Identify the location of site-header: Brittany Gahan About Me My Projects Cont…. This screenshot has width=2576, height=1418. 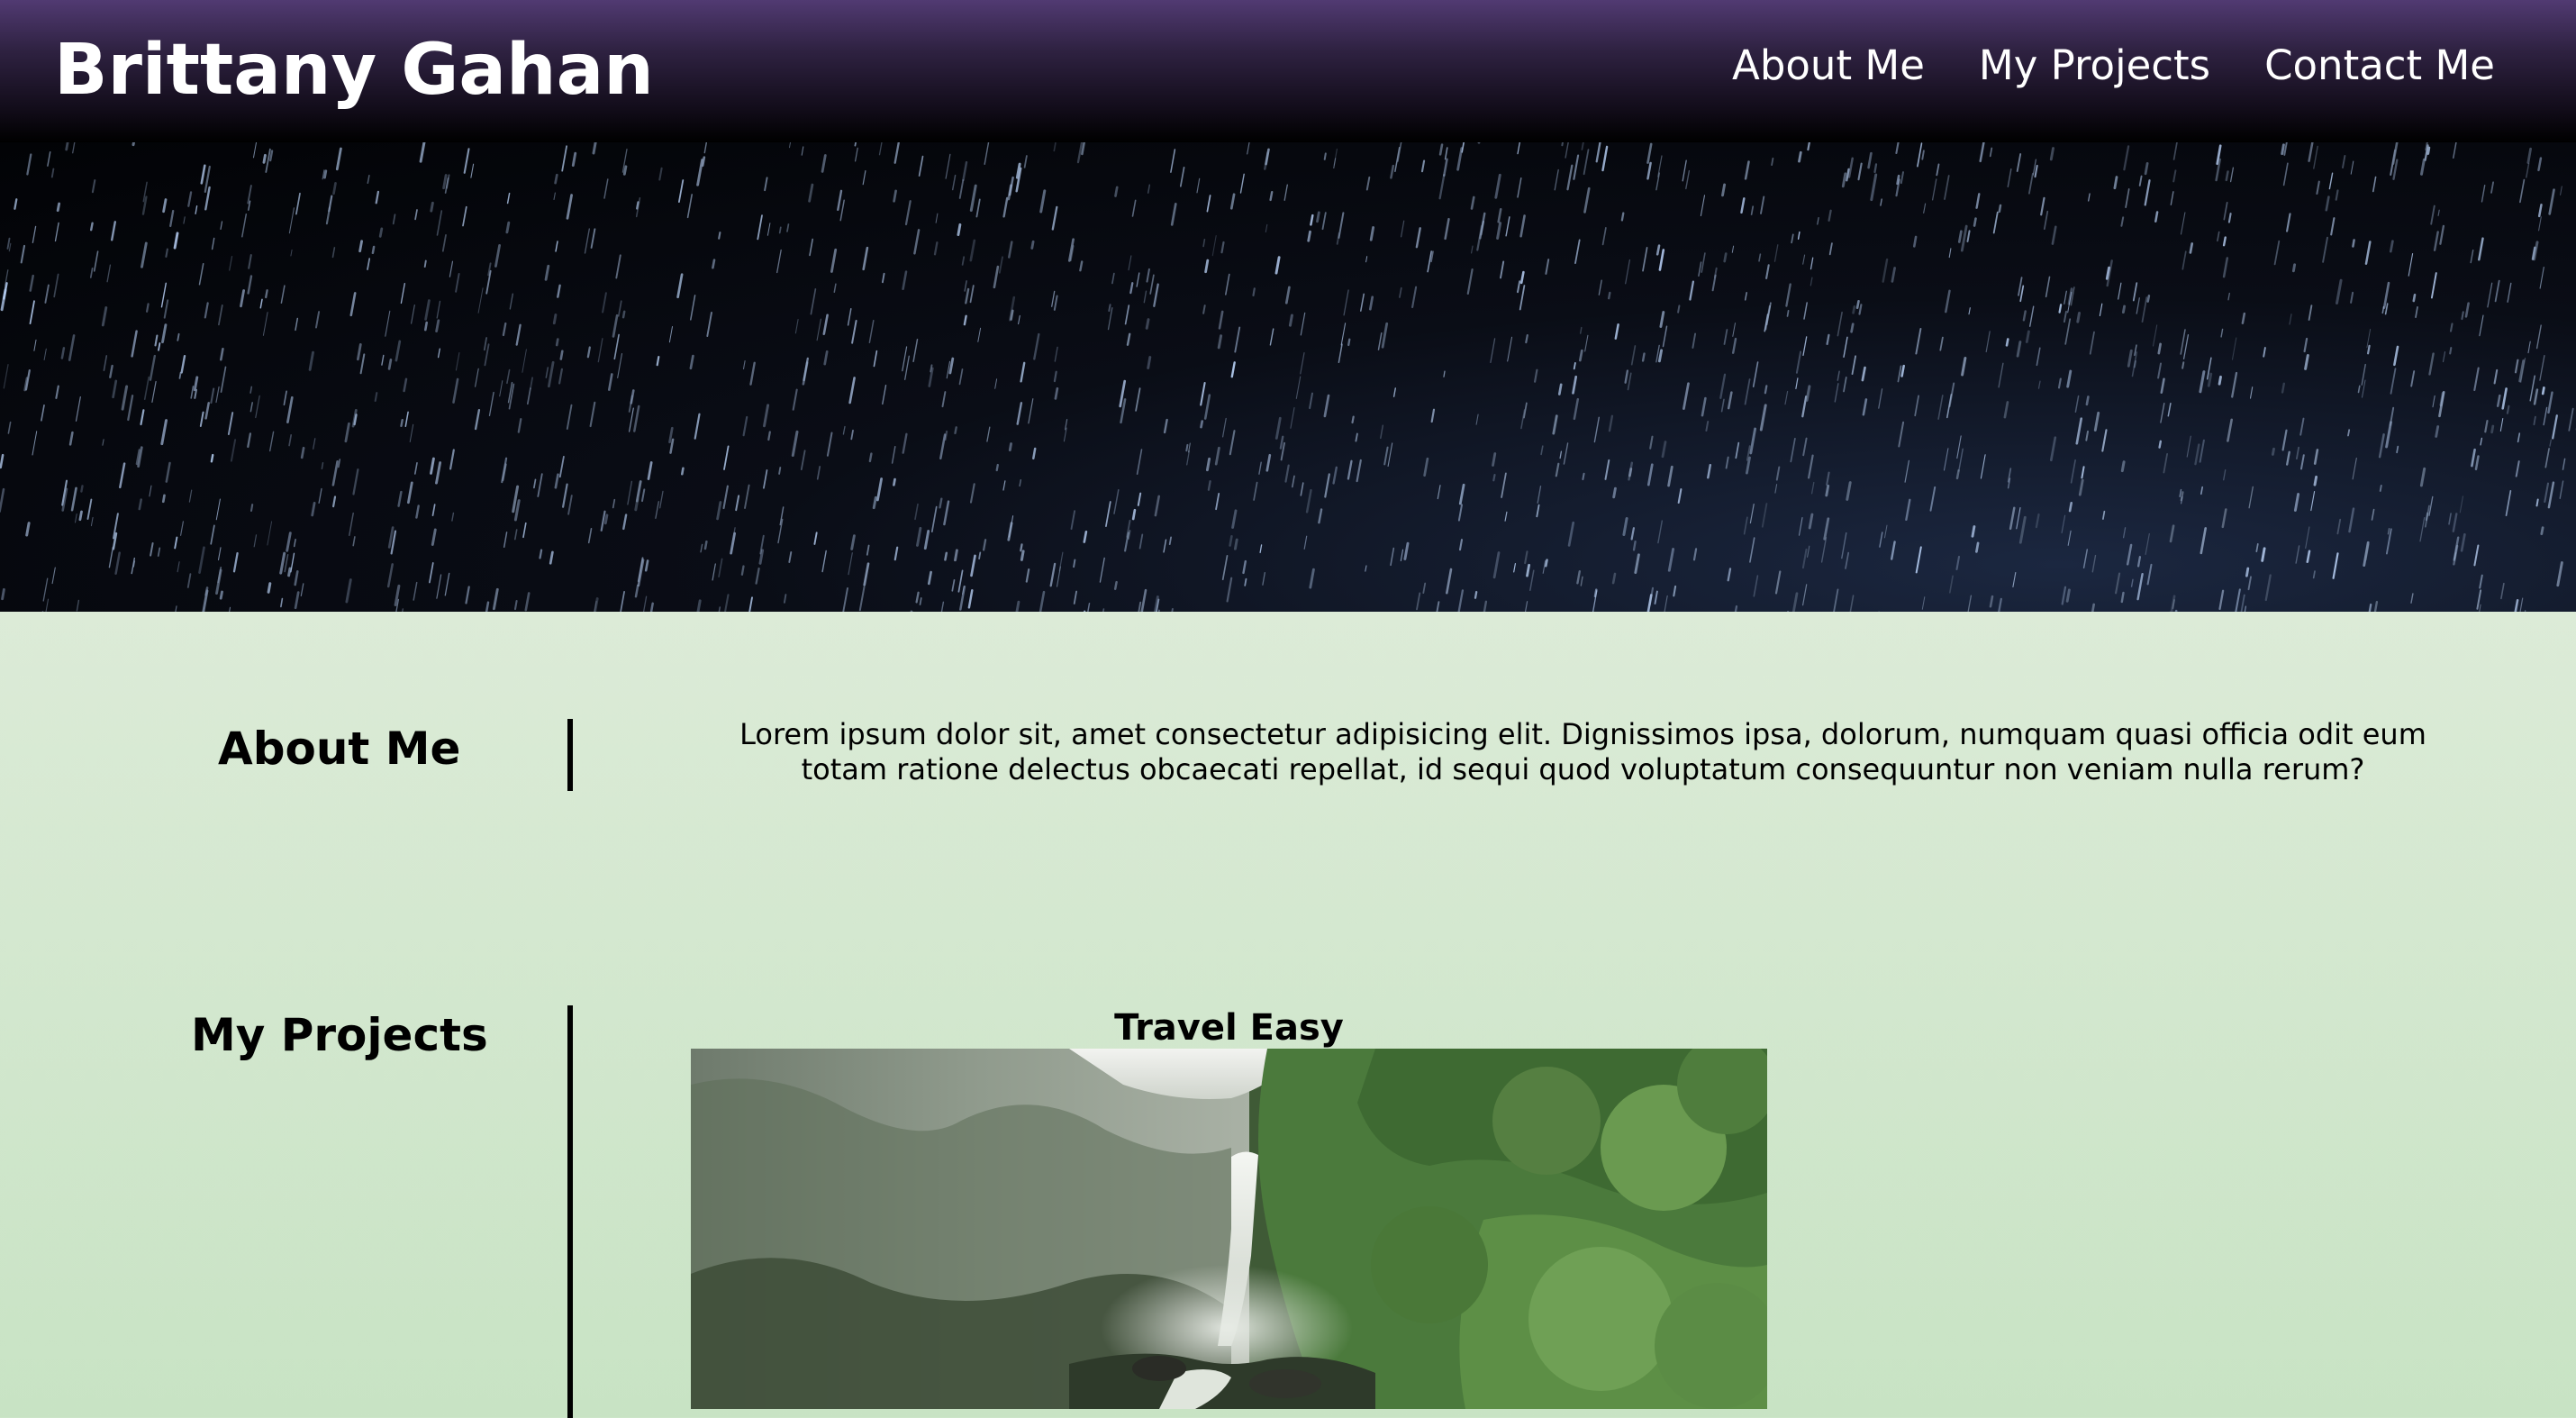
(1288, 71).